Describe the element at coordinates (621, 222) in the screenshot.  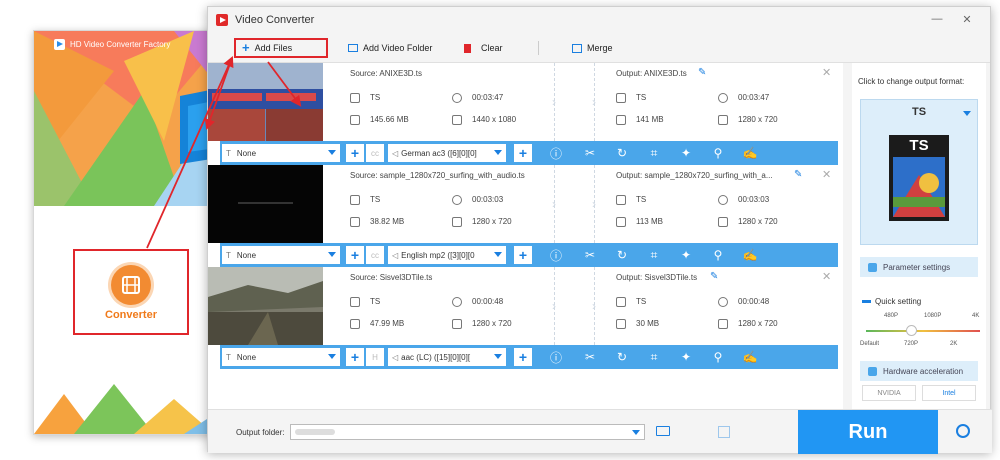
I see `file-size-icon` at that location.